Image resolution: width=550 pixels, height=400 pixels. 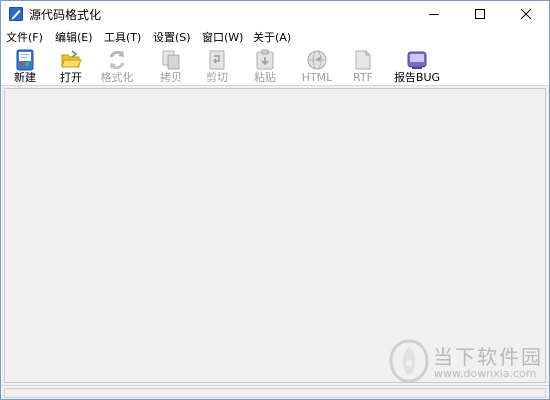 I want to click on title-bar: 源代码格式化, so click(x=275, y=14).